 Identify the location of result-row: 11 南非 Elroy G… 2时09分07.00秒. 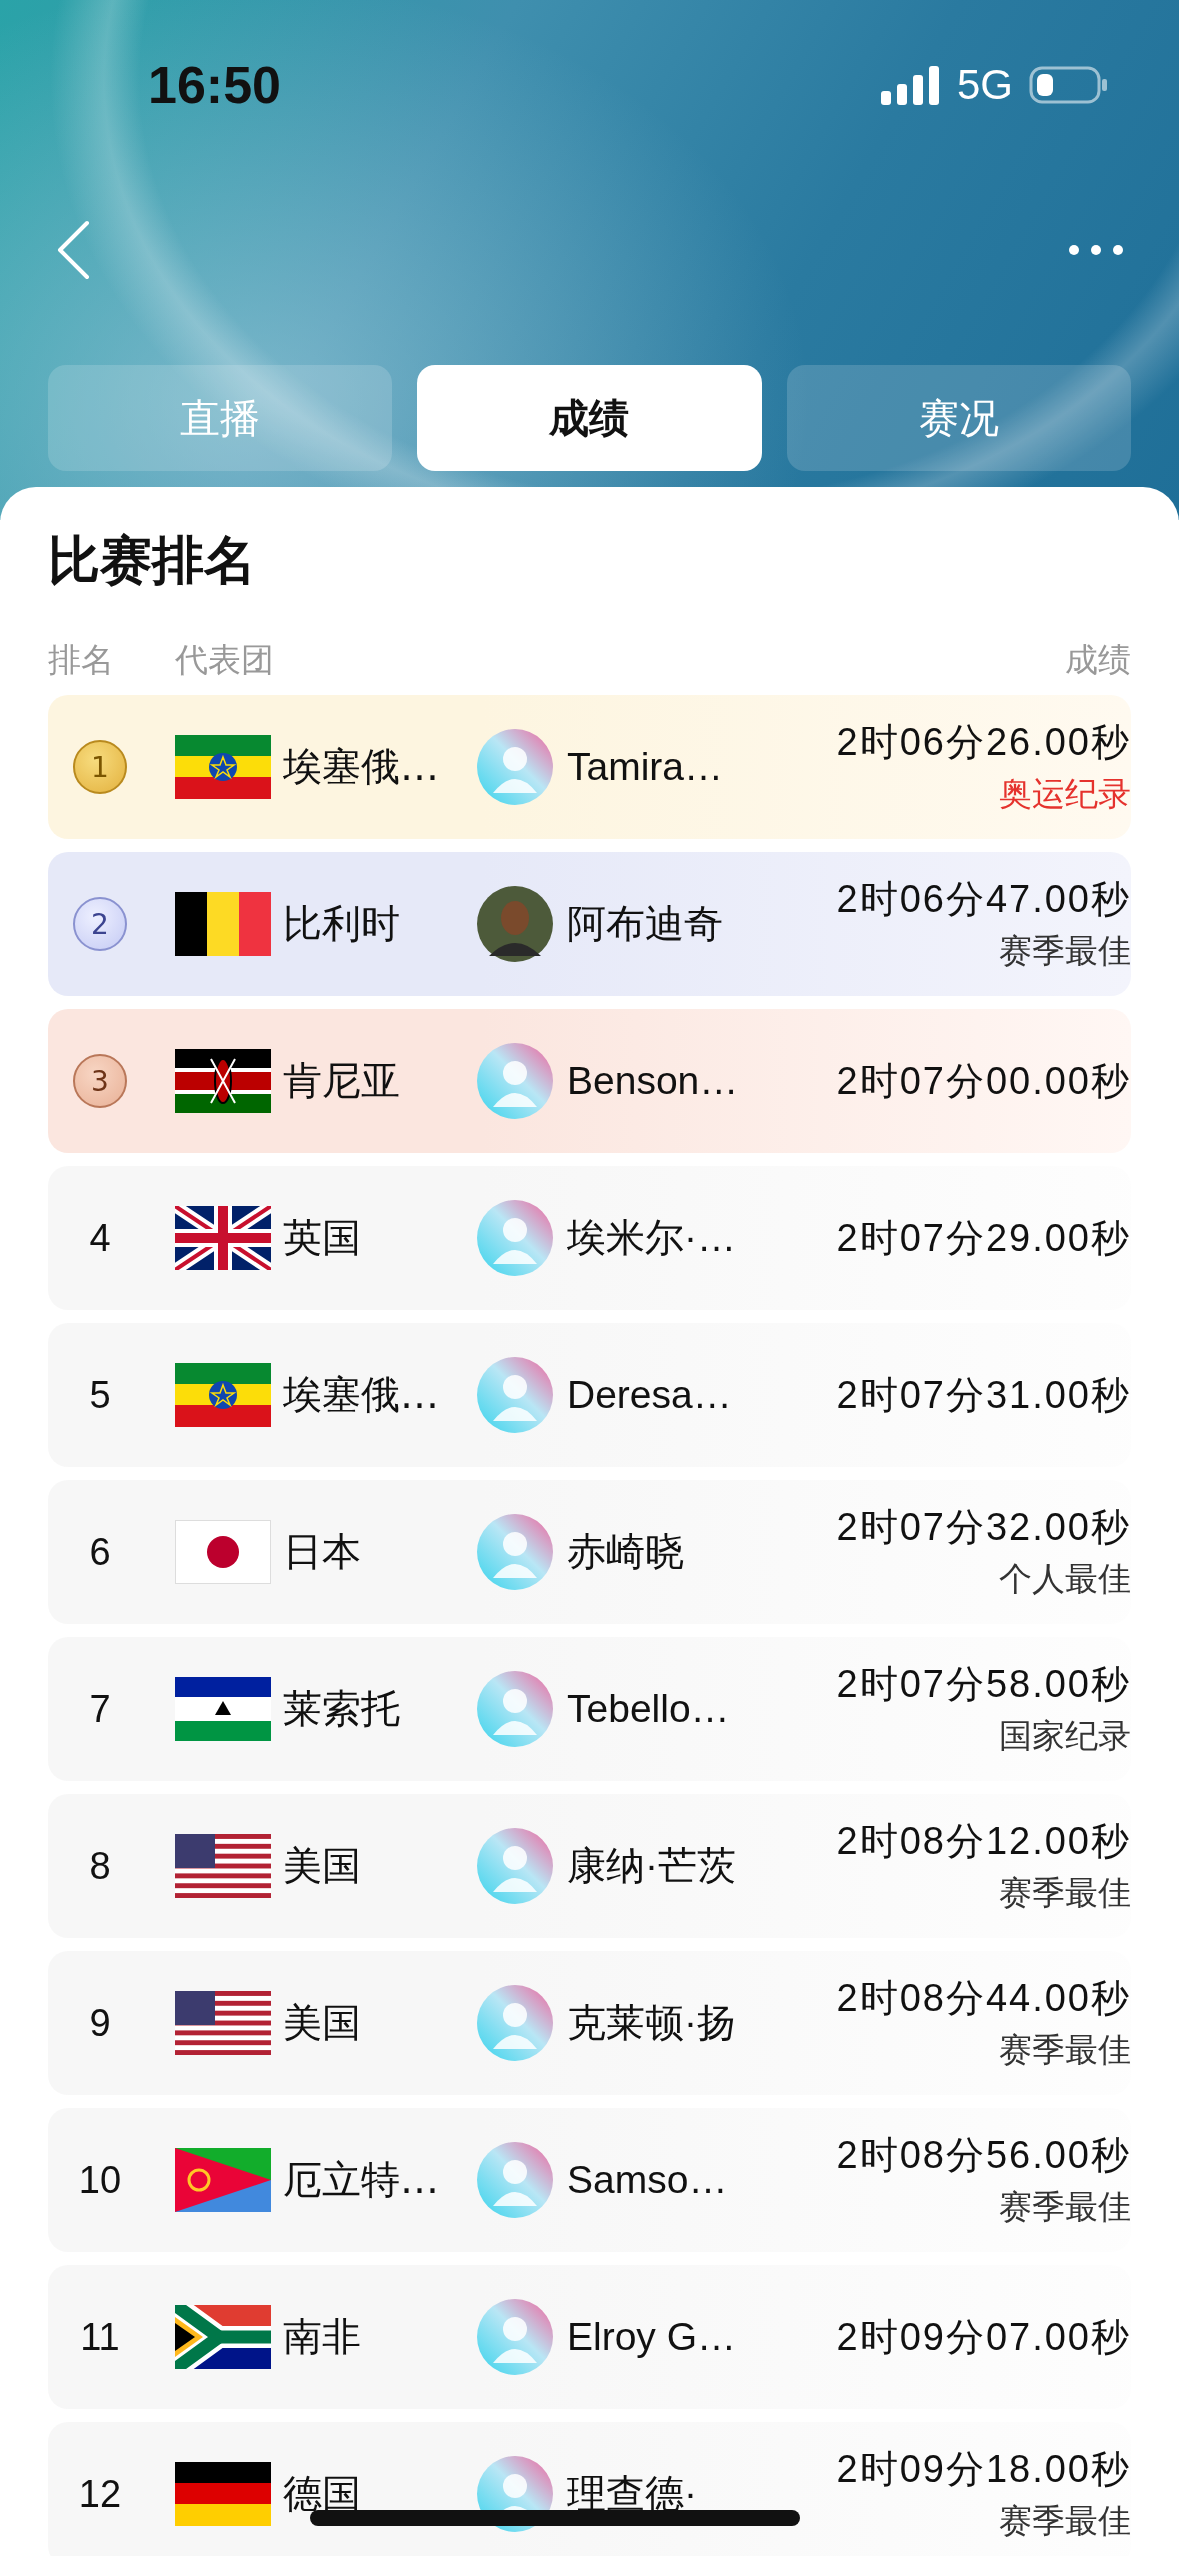
(589, 2337).